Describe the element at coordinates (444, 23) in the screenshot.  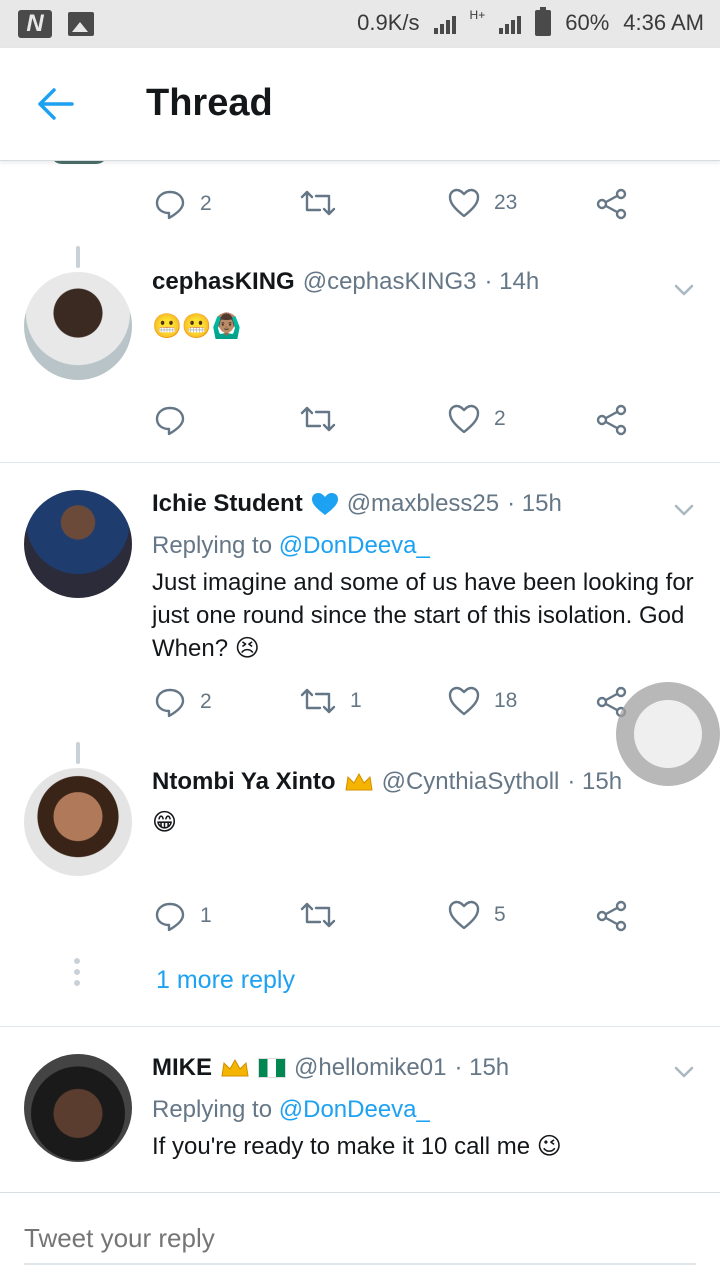
I see `signal-strength-icon` at that location.